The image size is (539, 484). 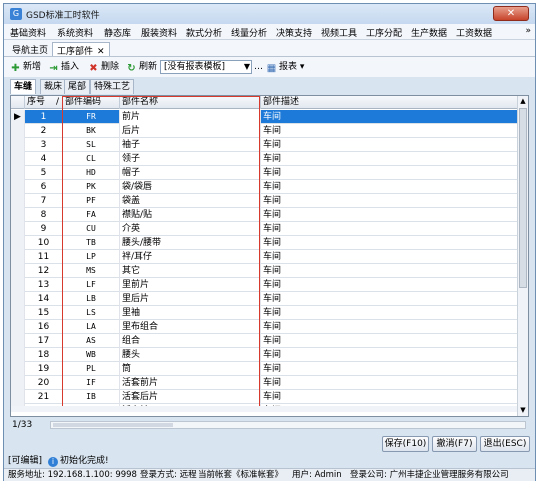 What do you see at coordinates (44, 117) in the screenshot?
I see `cell-seq: 1` at bounding box center [44, 117].